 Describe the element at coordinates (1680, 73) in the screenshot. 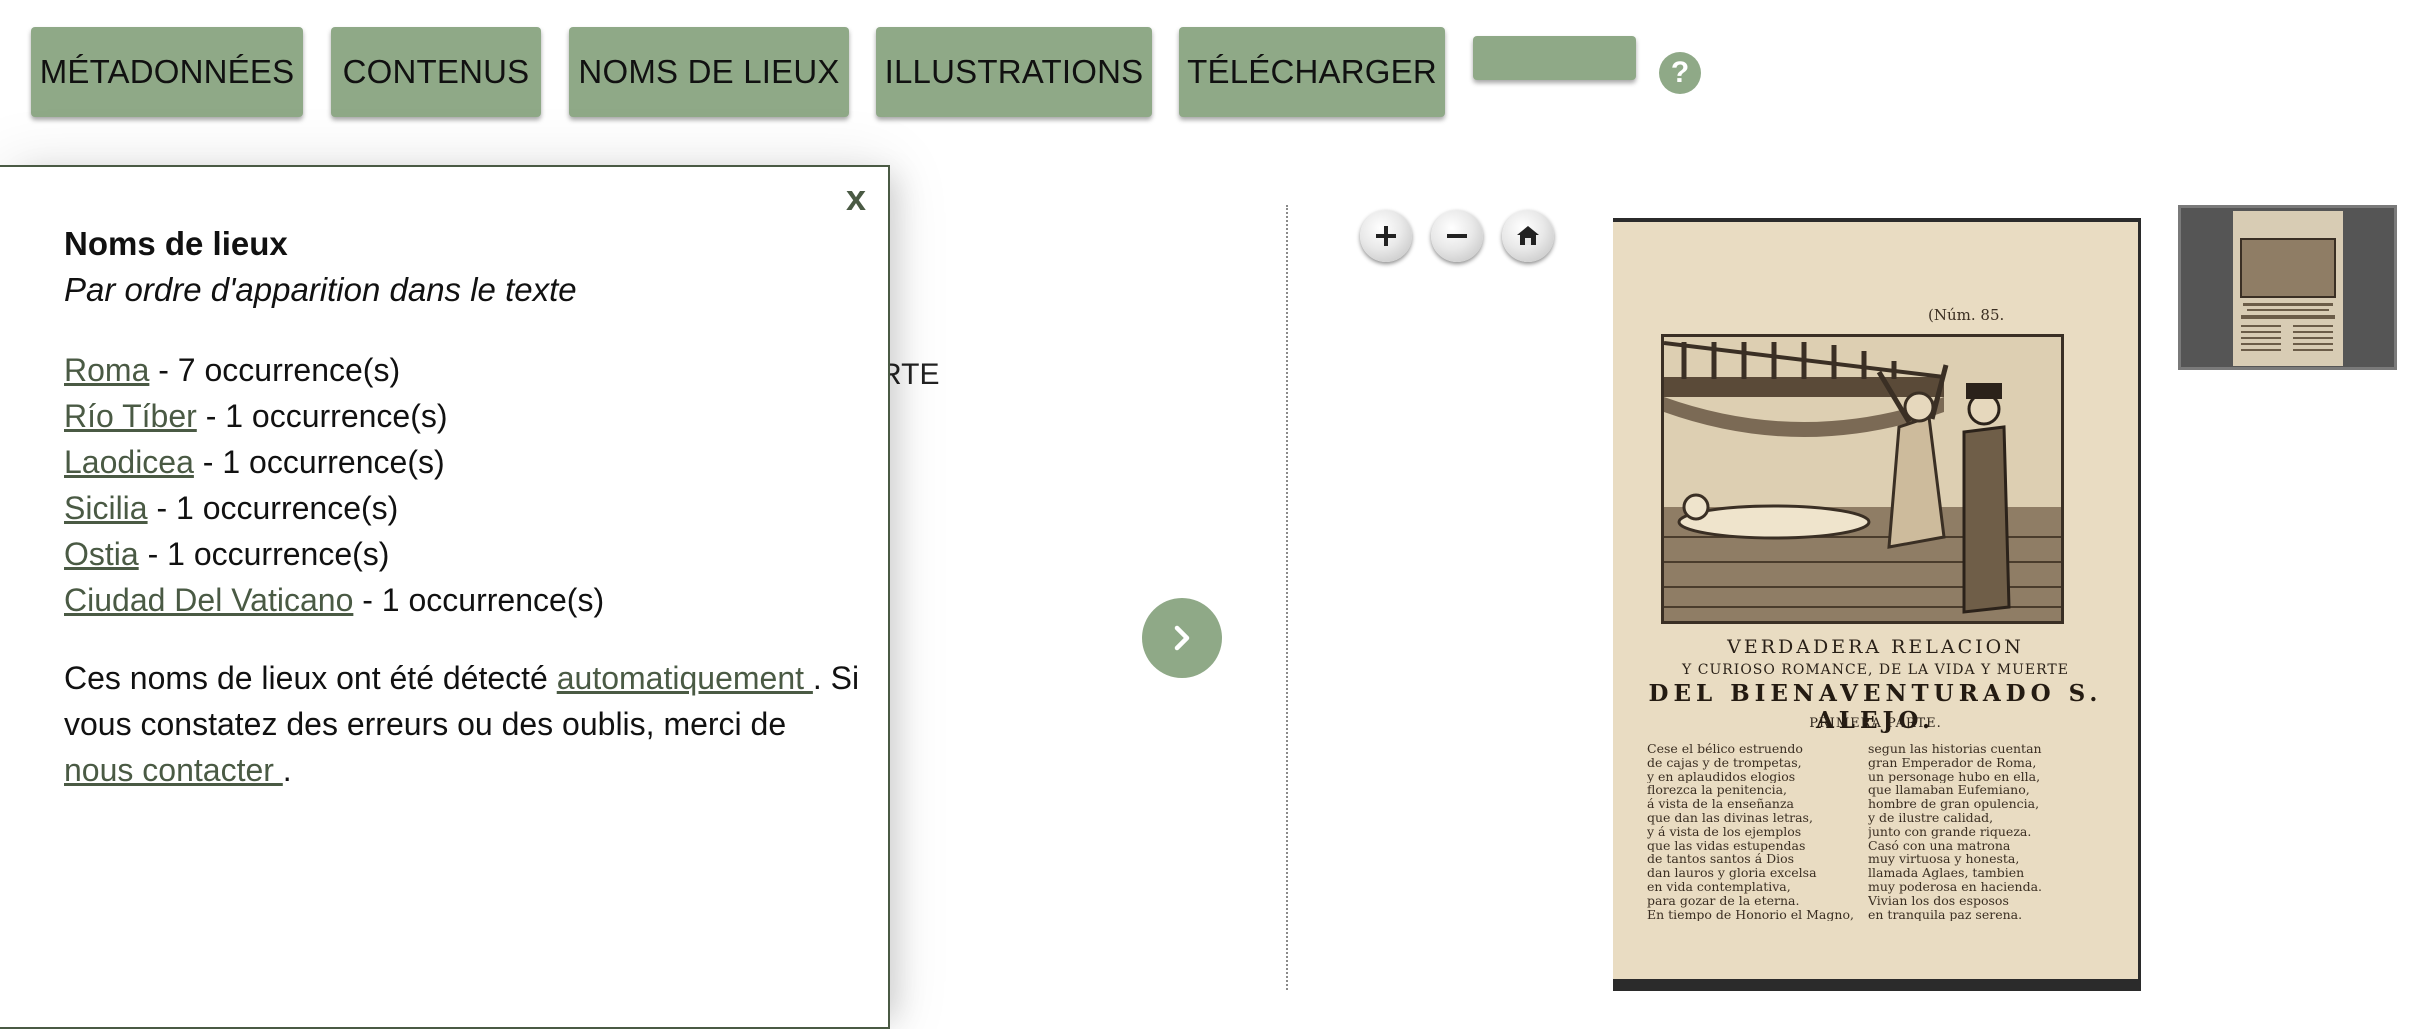

I see `help-icon: ?` at that location.